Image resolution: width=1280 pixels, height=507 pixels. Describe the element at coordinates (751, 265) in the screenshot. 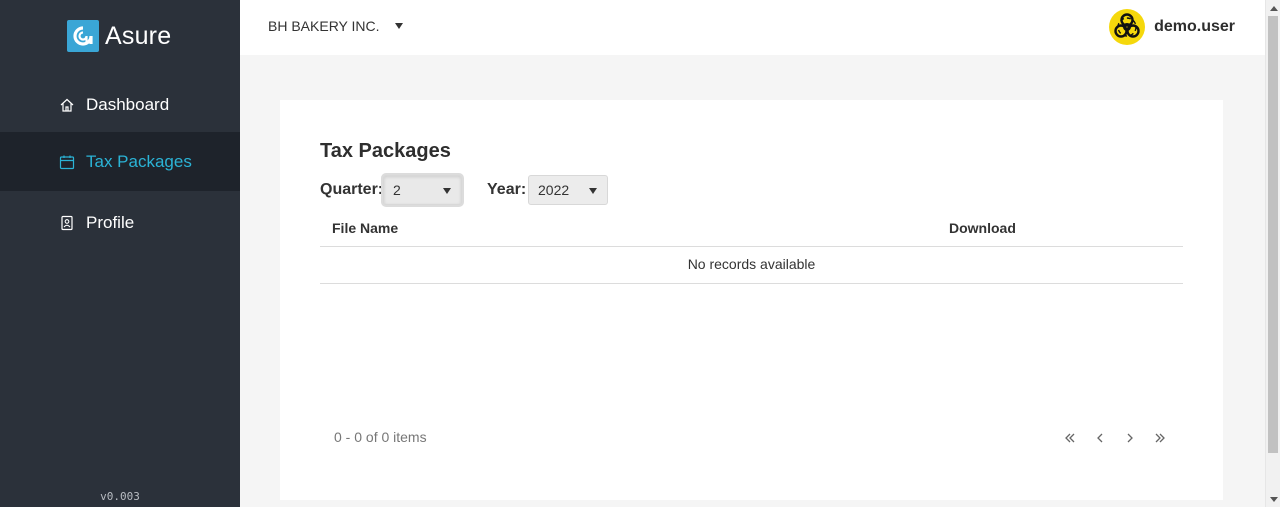

I see `no-records-row: No records available` at that location.